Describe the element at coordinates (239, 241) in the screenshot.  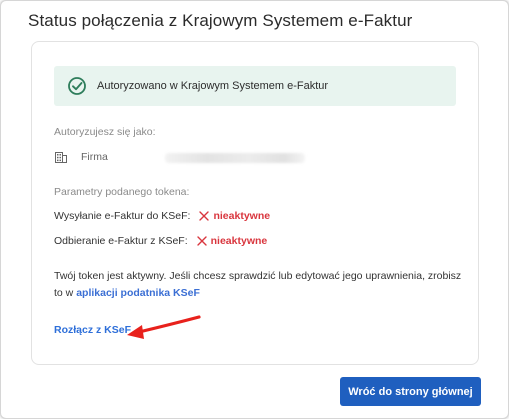
I see `permission-receive-status: nieaktywne` at that location.